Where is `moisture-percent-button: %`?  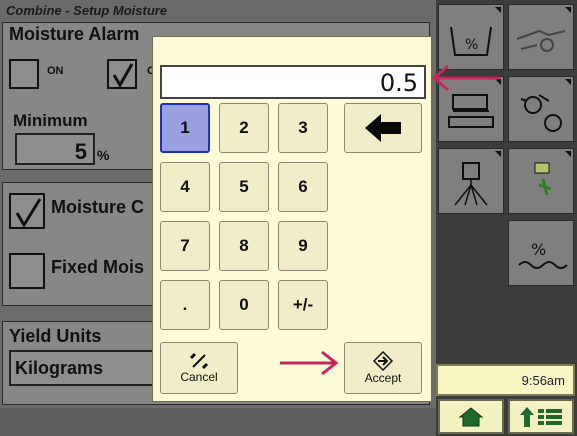
moisture-percent-button: % is located at coordinates (541, 253).